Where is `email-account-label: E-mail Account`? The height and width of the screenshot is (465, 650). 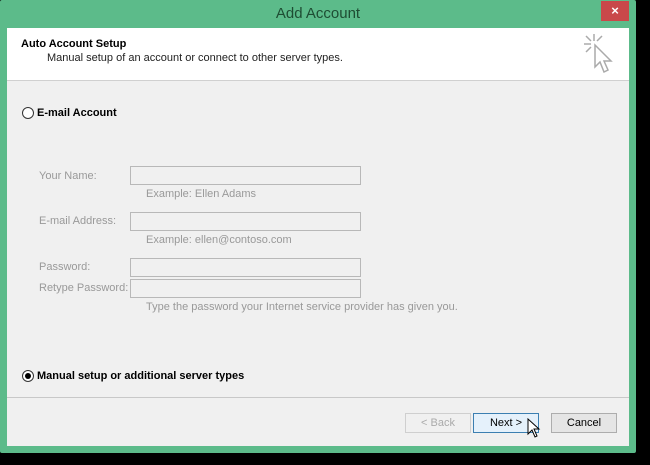
email-account-label: E-mail Account is located at coordinates (77, 113).